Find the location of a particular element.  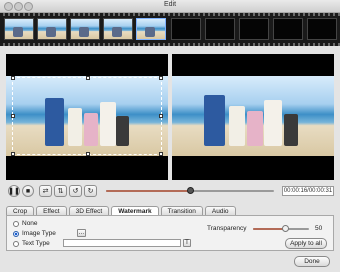

radio-image is located at coordinates (16, 233).